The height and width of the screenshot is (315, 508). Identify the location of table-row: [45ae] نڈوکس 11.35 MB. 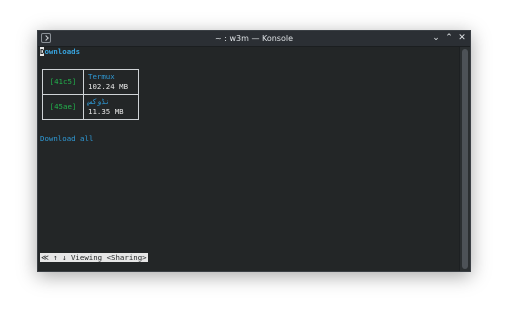
(90, 107).